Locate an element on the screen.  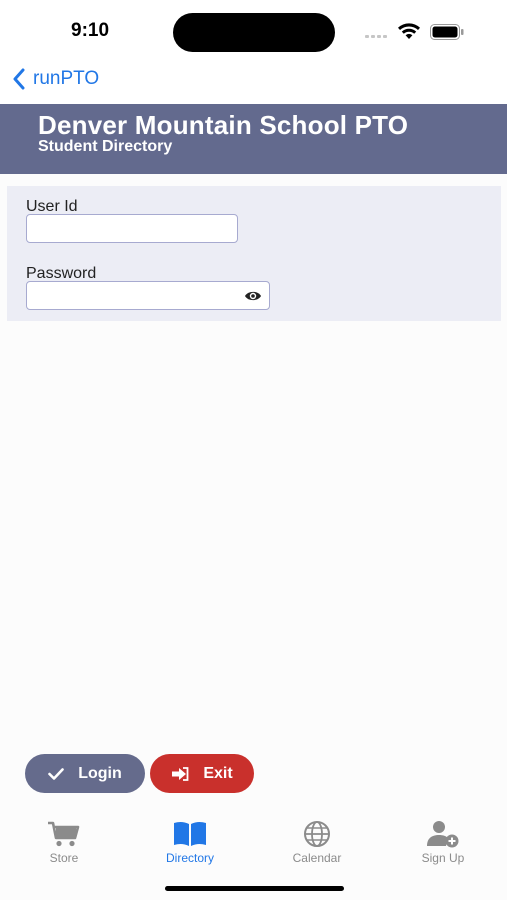
cart-icon is located at coordinates (64, 834).